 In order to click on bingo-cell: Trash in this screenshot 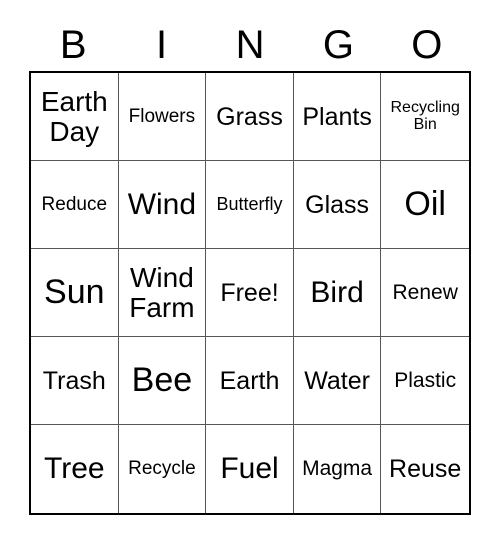, I will do `click(75, 381)`.